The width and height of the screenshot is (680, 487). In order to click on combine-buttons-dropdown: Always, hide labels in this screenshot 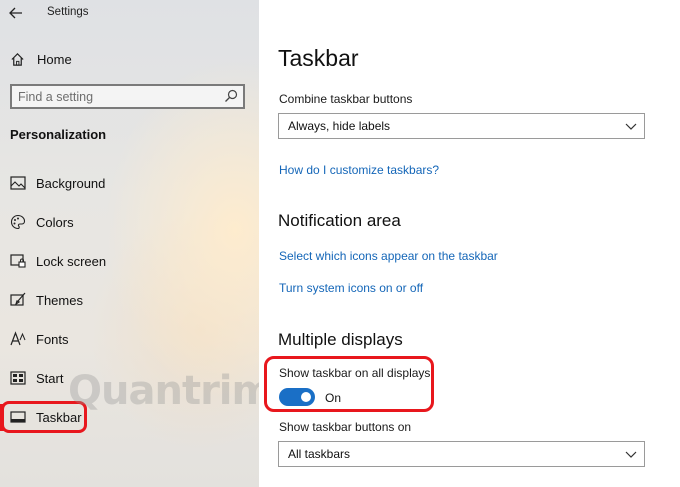, I will do `click(461, 126)`.